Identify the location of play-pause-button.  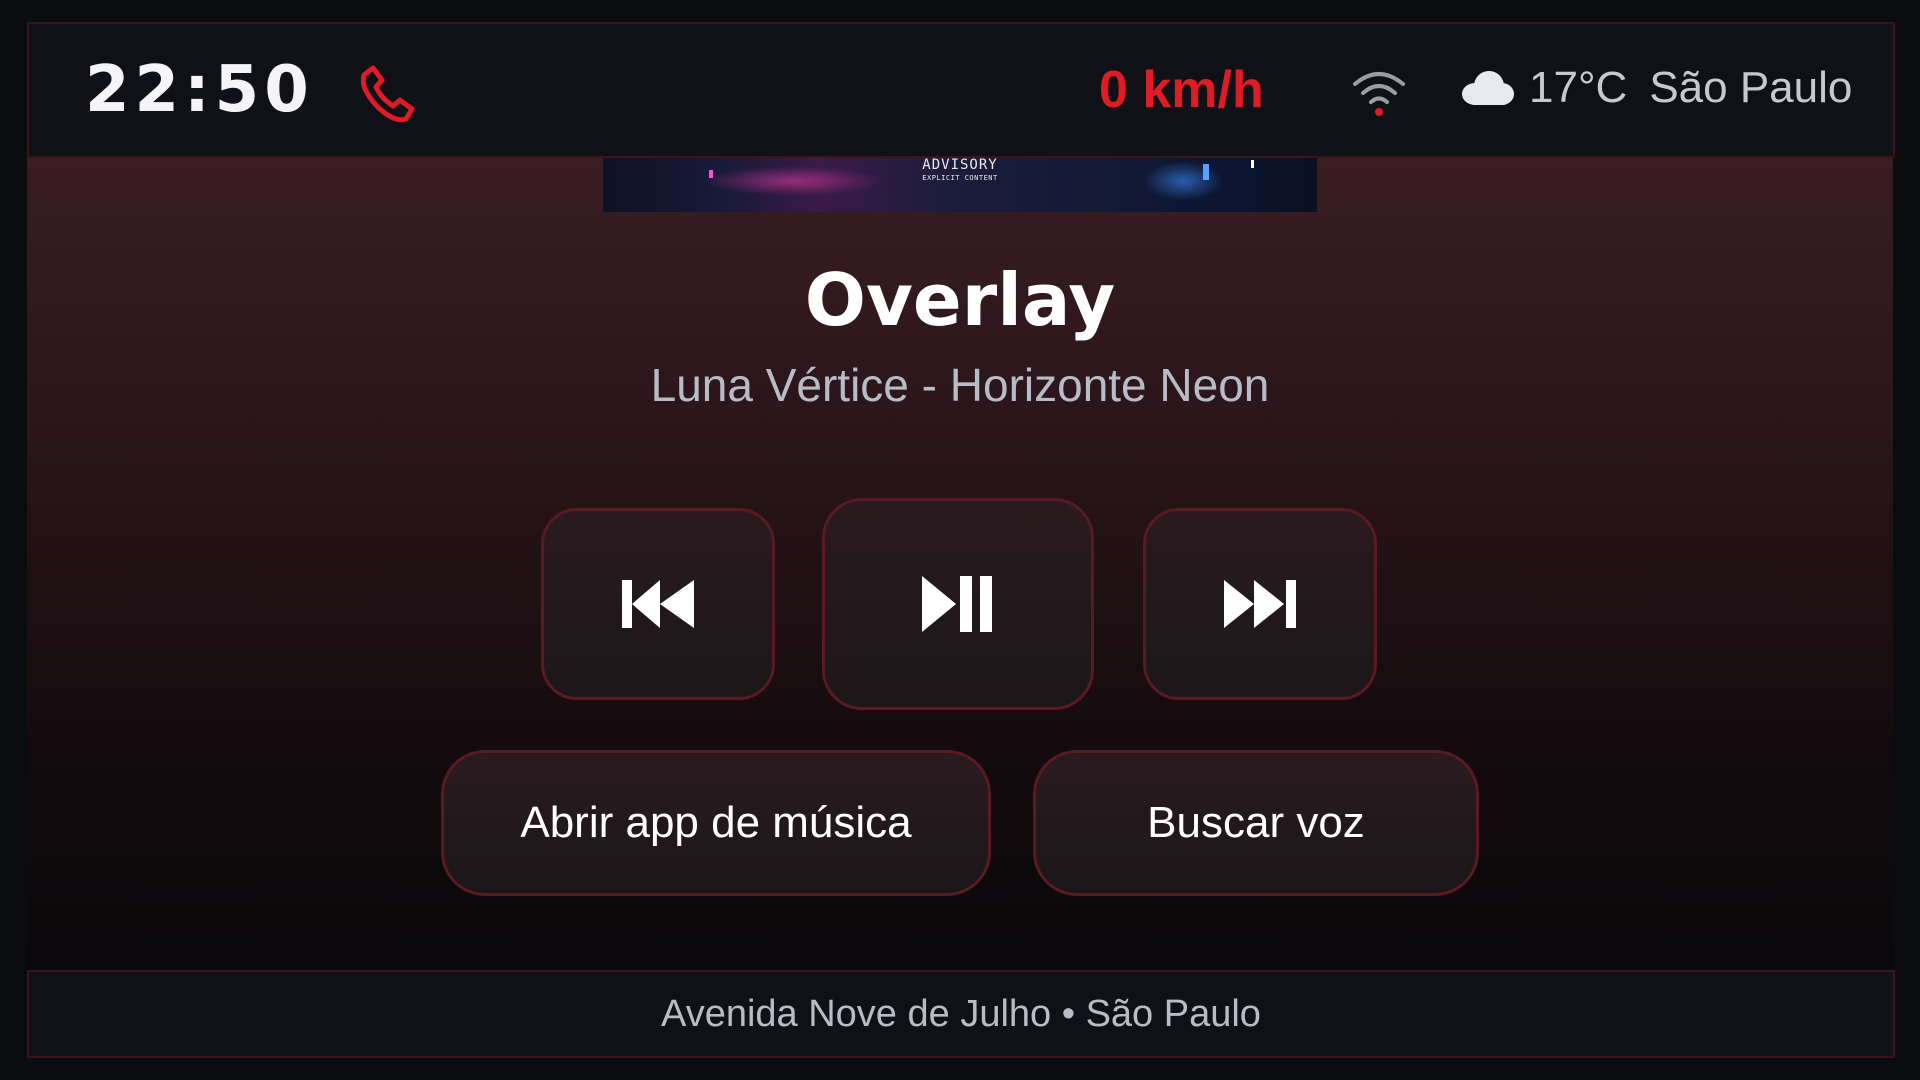
(958, 604).